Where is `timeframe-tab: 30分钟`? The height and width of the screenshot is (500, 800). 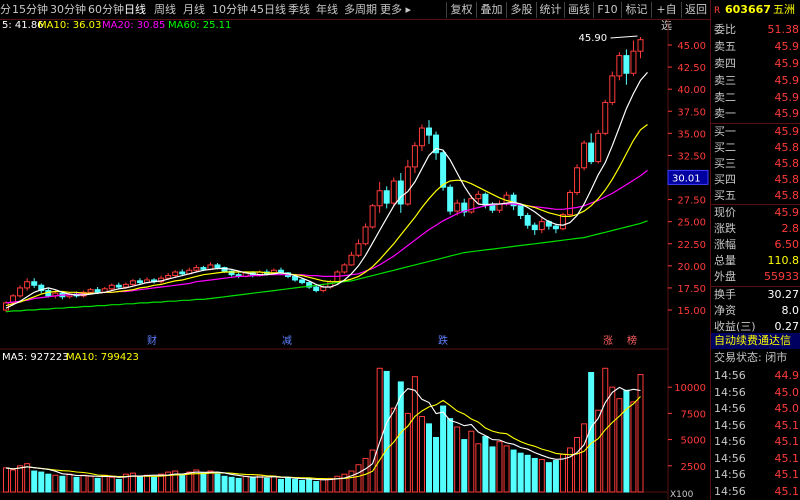
timeframe-tab: 30分钟 is located at coordinates (68, 10).